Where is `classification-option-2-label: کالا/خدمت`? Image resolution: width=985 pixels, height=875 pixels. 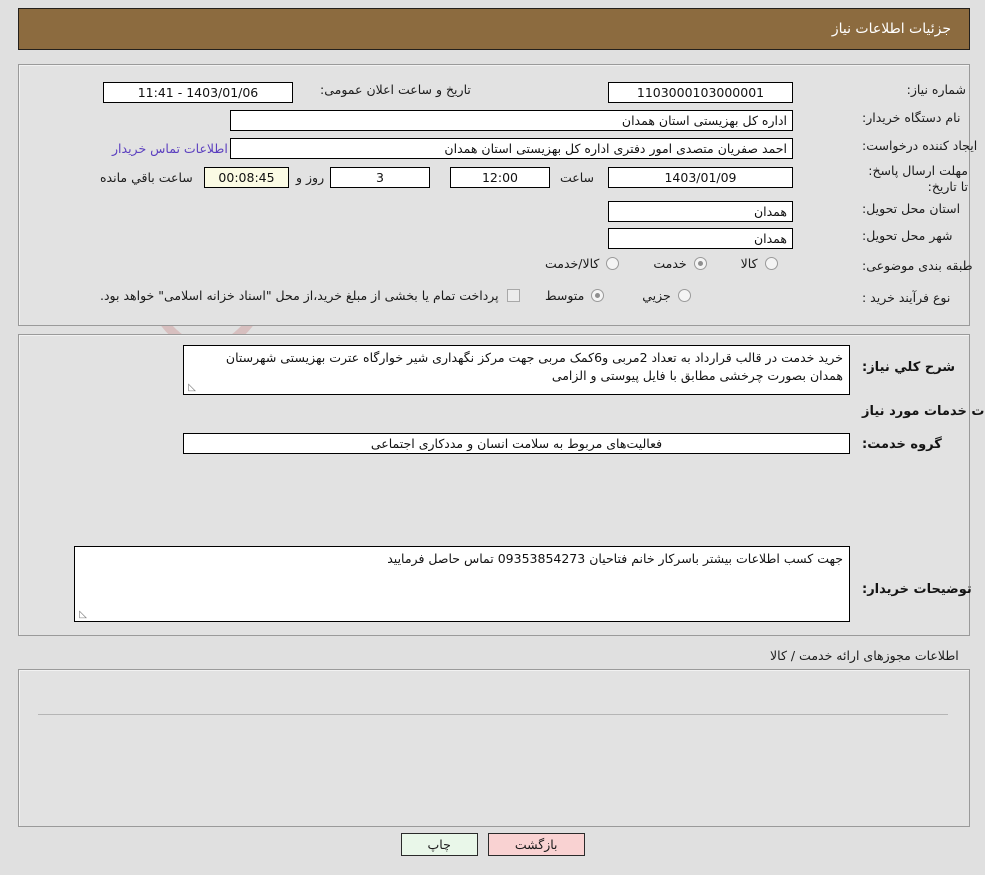
classification-option-2-label: کالا/خدمت is located at coordinates (572, 263).